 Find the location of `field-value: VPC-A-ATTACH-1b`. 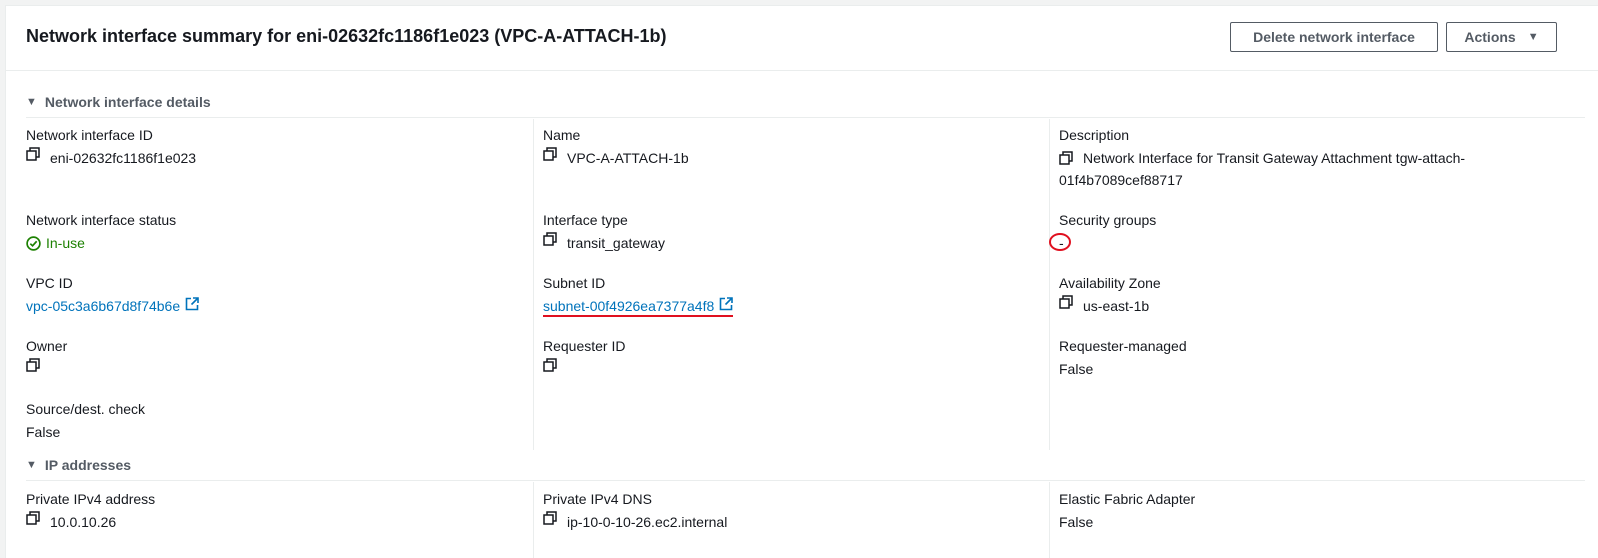

field-value: VPC-A-ATTACH-1b is located at coordinates (616, 158).